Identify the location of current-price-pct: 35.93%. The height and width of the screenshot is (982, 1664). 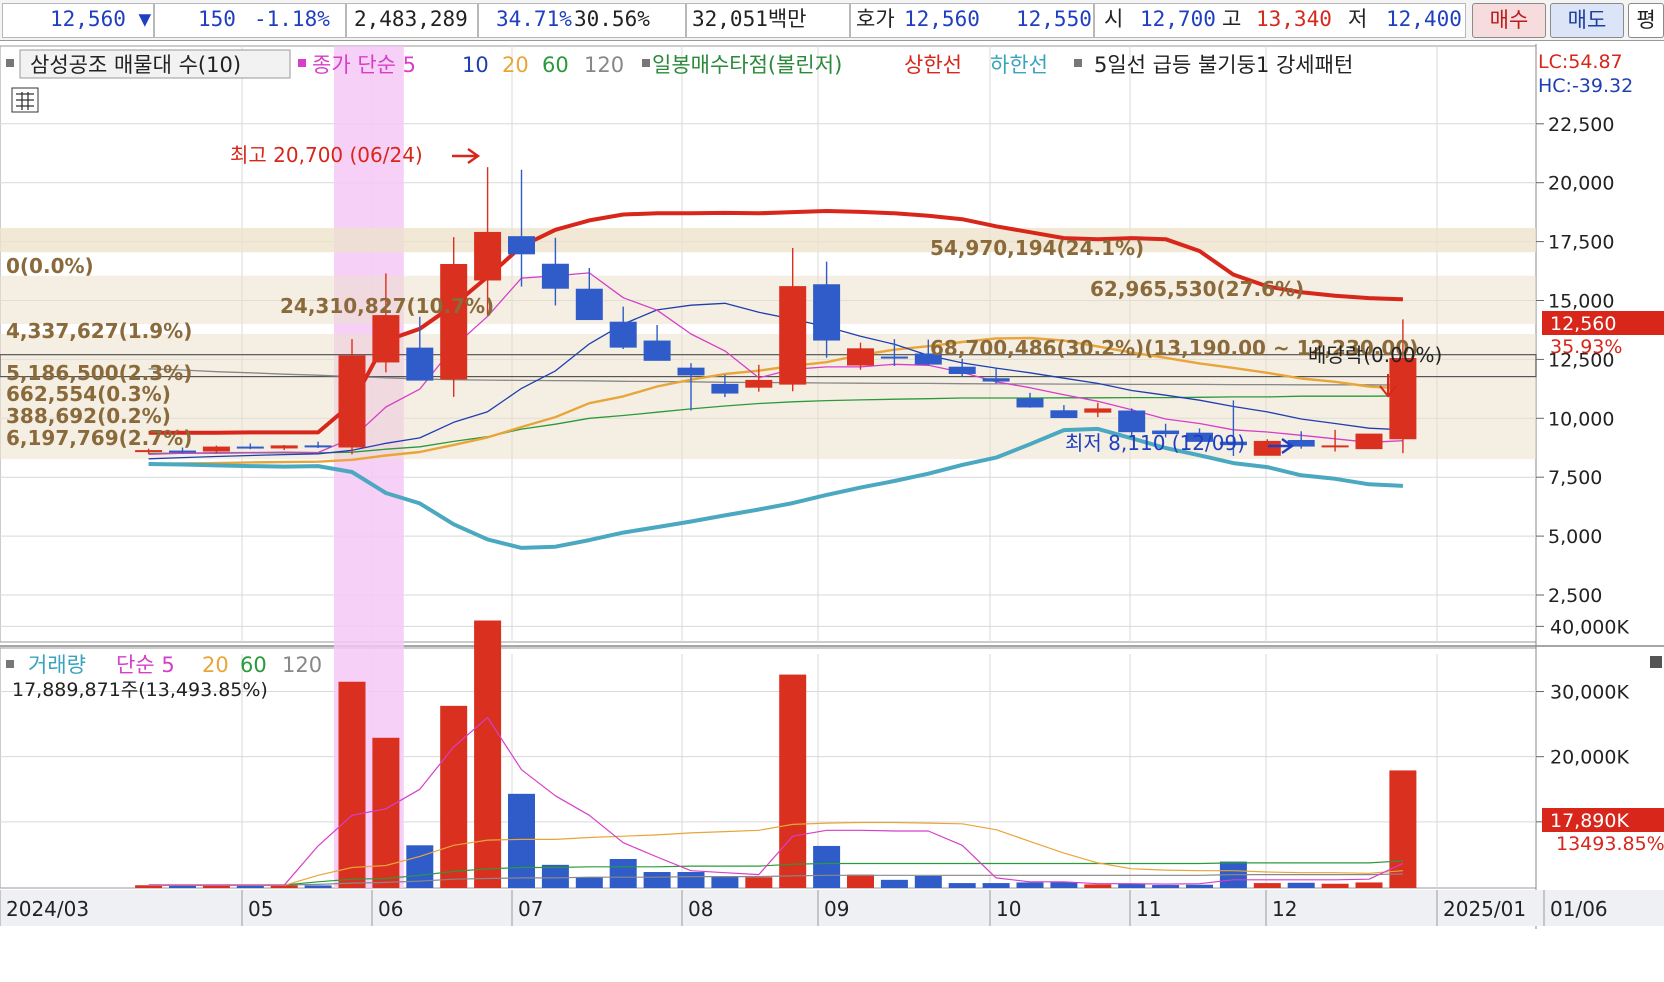
(1586, 347).